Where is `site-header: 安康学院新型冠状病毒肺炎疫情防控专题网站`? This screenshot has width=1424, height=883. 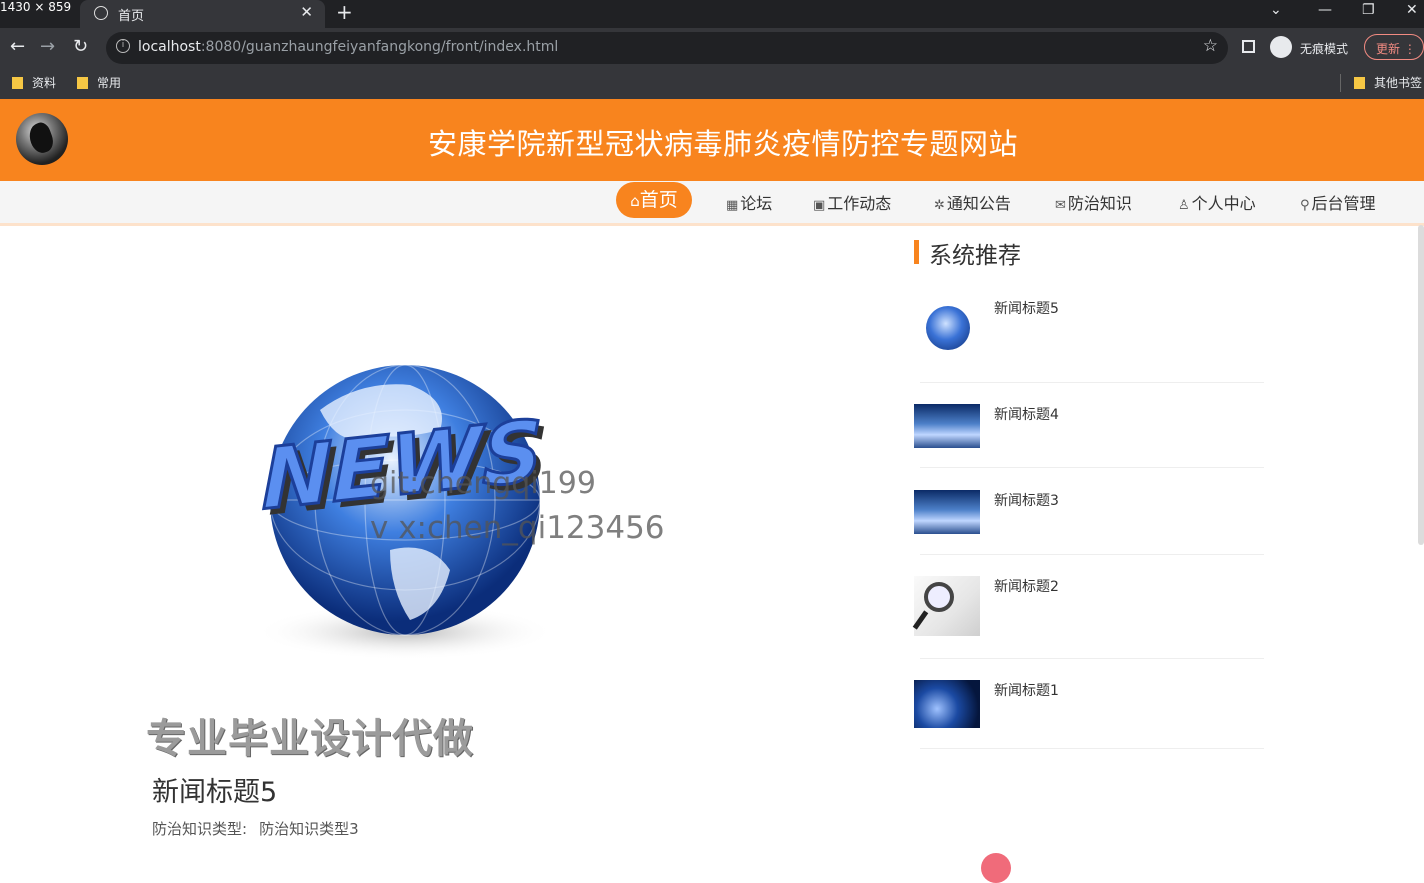 site-header: 安康学院新型冠状病毒肺炎疫情防控专题网站 is located at coordinates (712, 140).